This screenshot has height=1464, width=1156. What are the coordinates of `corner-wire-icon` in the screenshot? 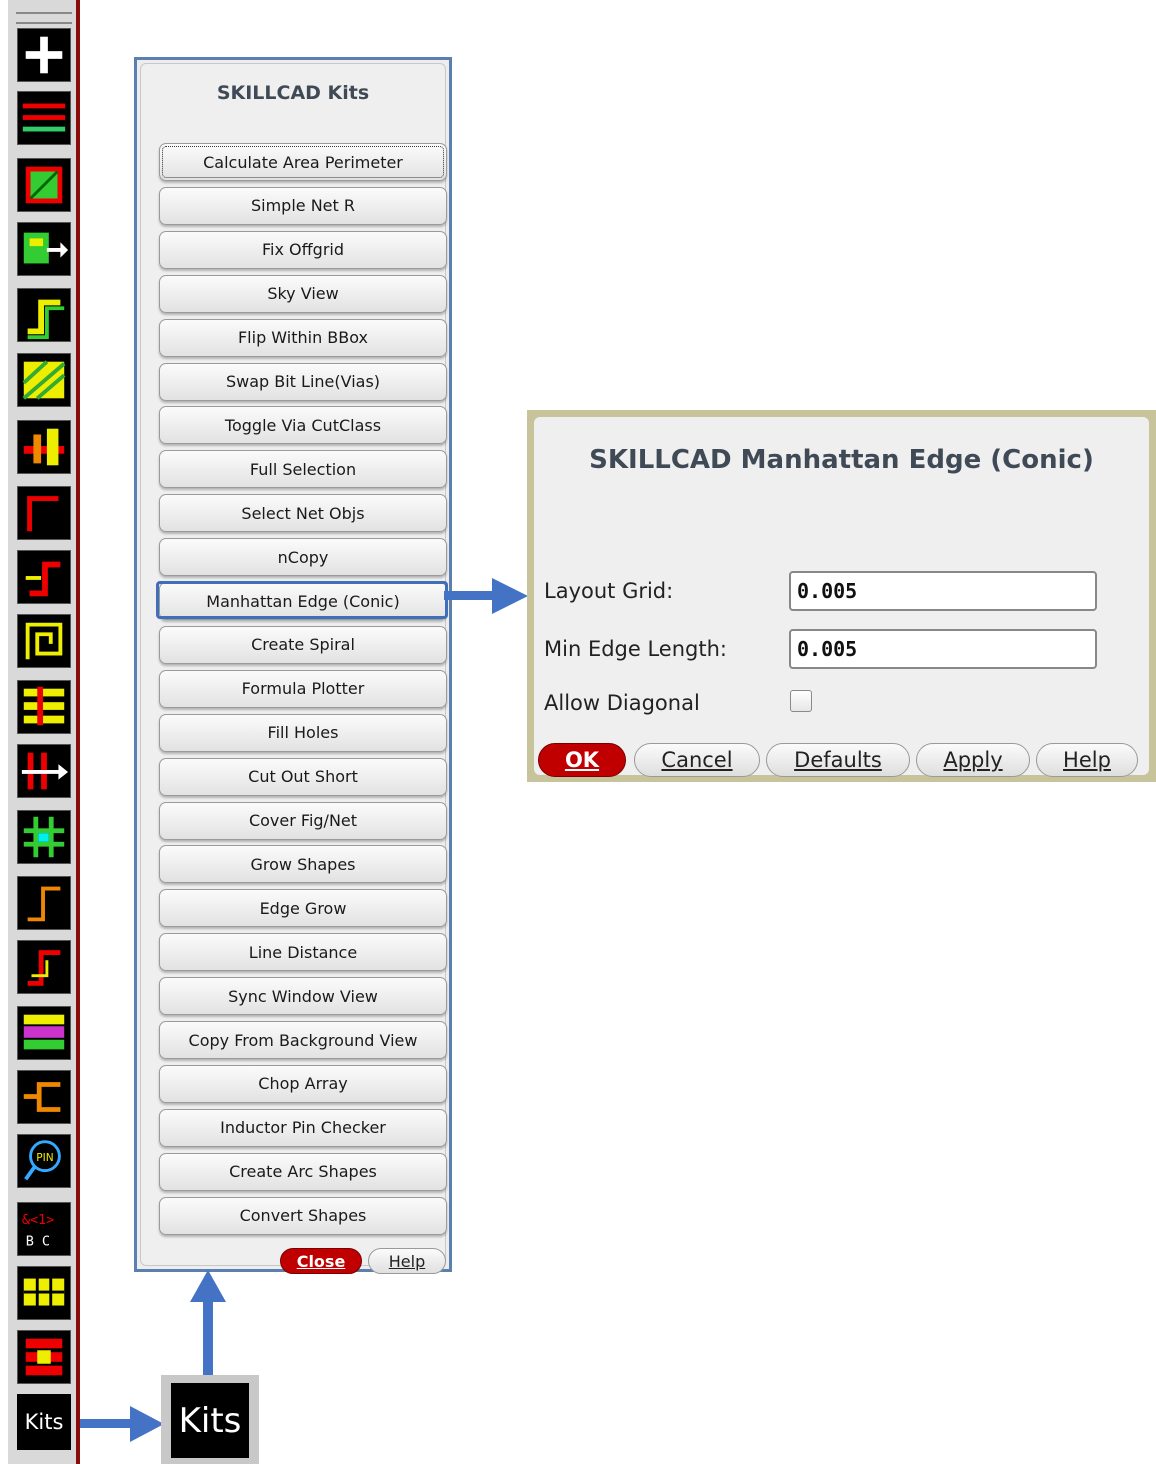 It's located at (44, 903).